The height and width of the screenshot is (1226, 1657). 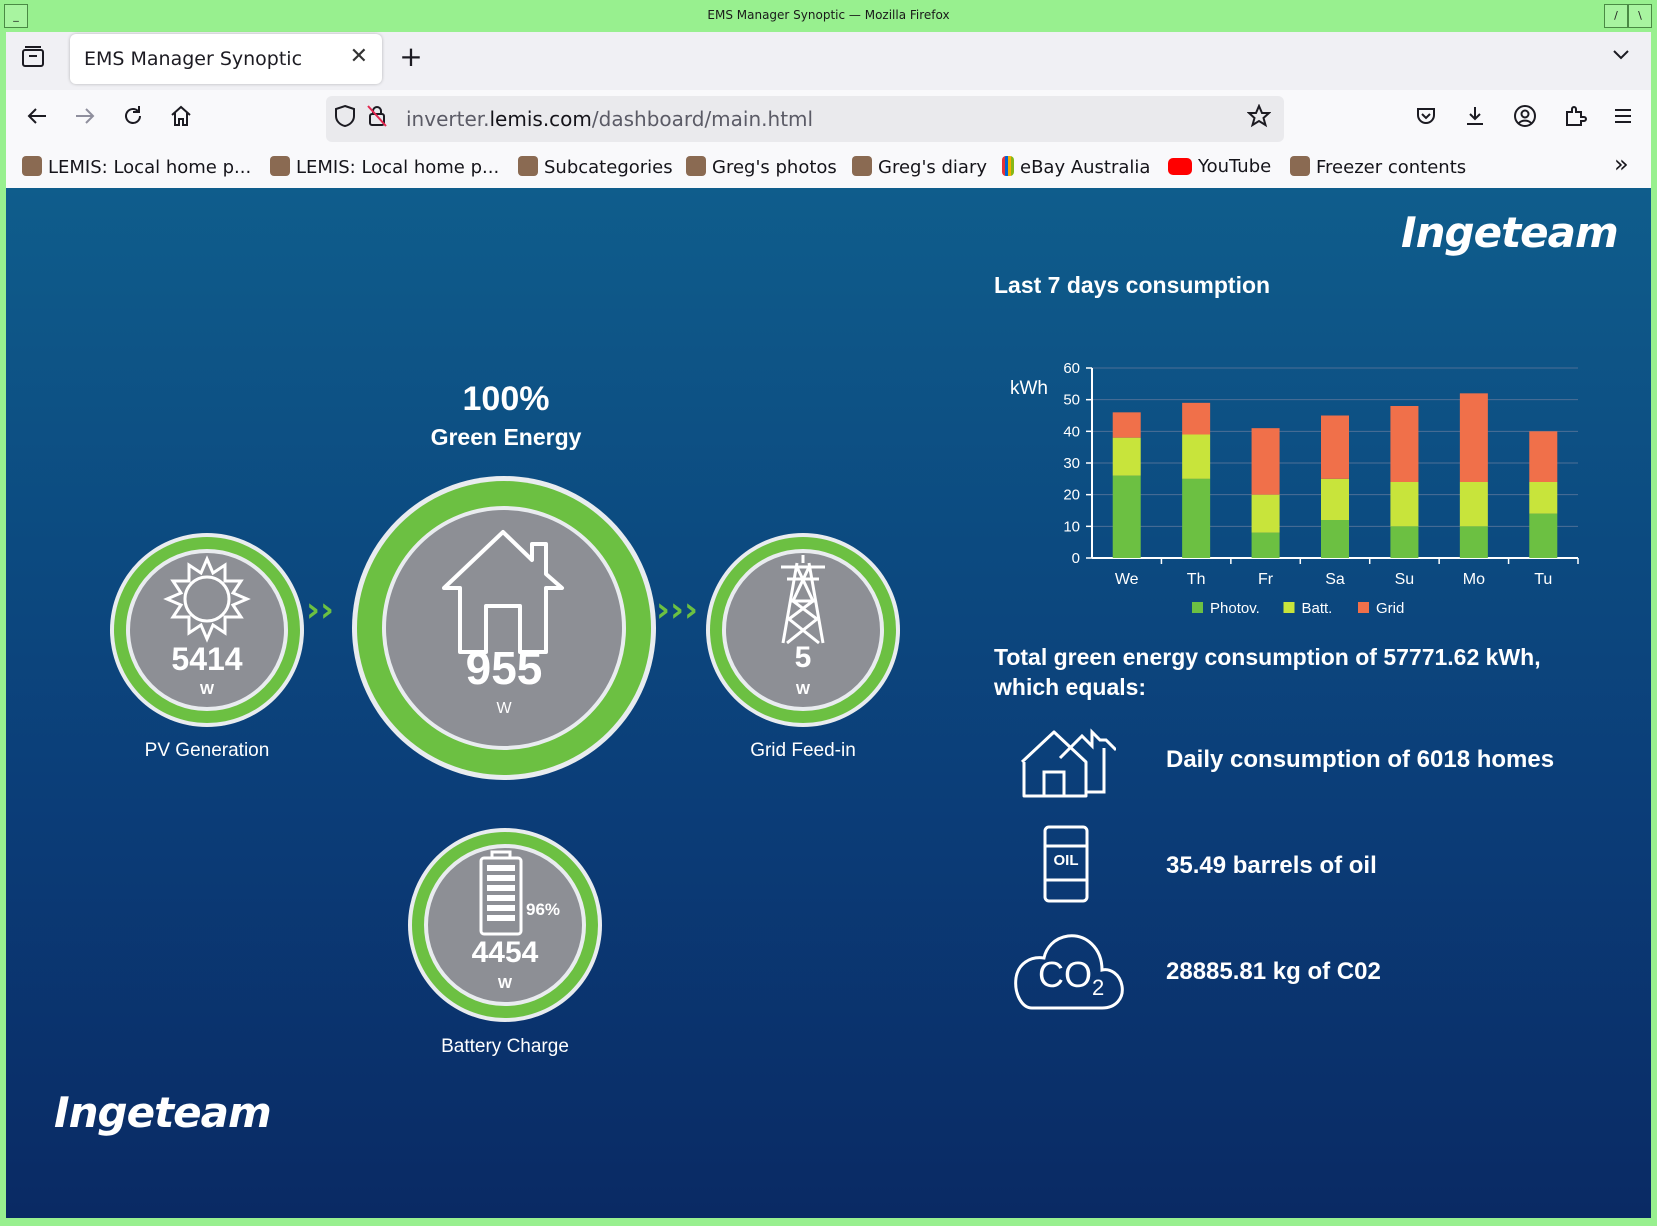 What do you see at coordinates (1071, 526) in the screenshot?
I see `y-tick-label: 10` at bounding box center [1071, 526].